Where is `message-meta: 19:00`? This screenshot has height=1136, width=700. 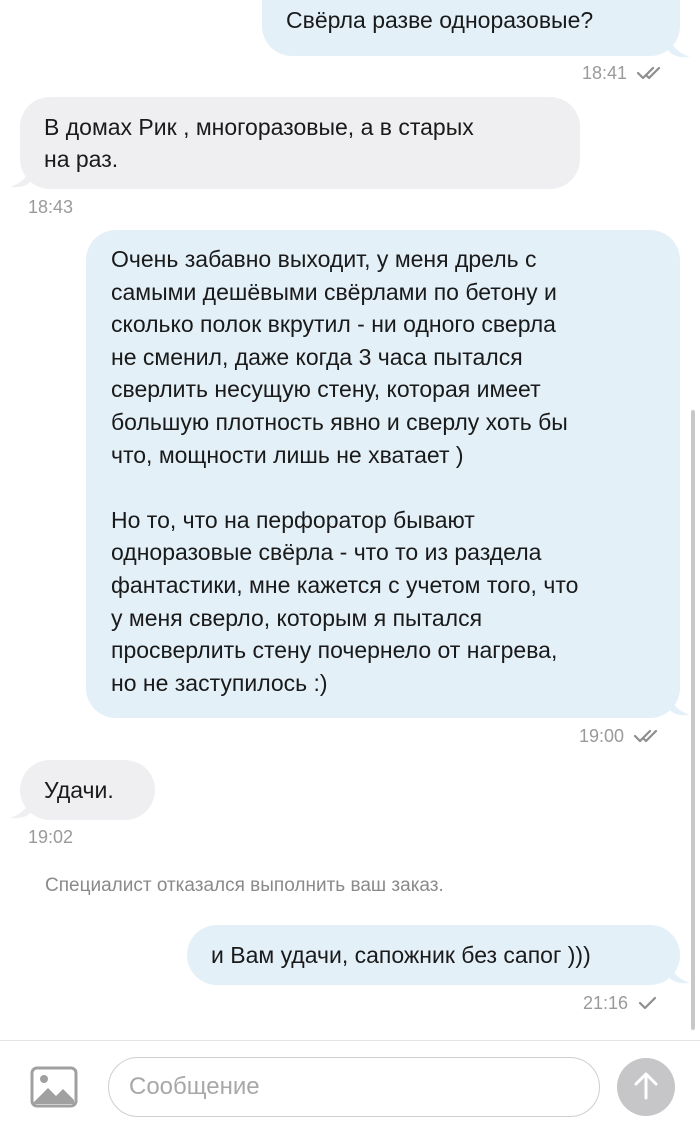
message-meta: 19:00 is located at coordinates (619, 736).